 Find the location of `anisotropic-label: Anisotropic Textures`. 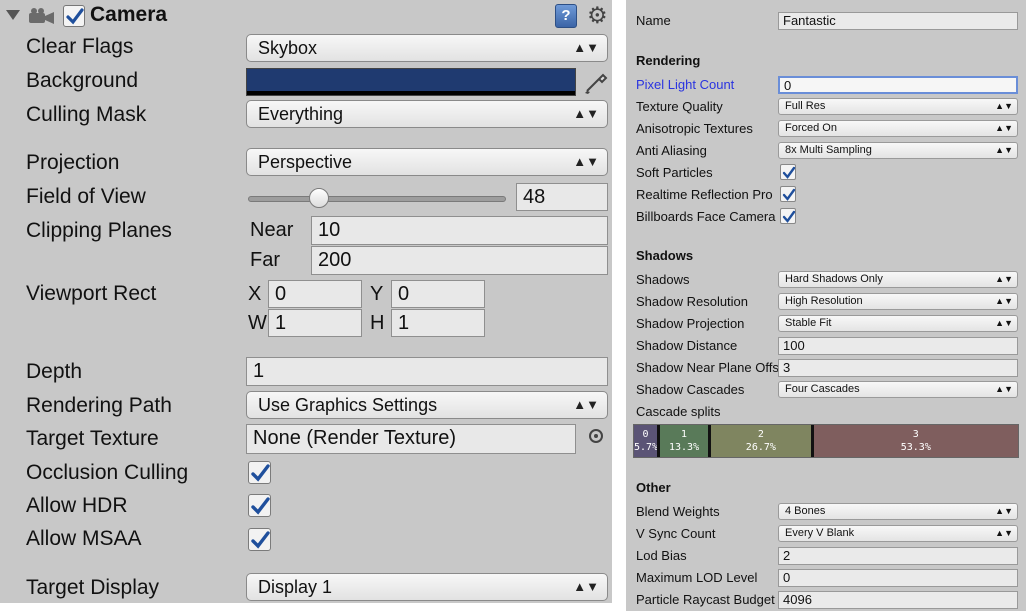

anisotropic-label: Anisotropic Textures is located at coordinates (694, 128).